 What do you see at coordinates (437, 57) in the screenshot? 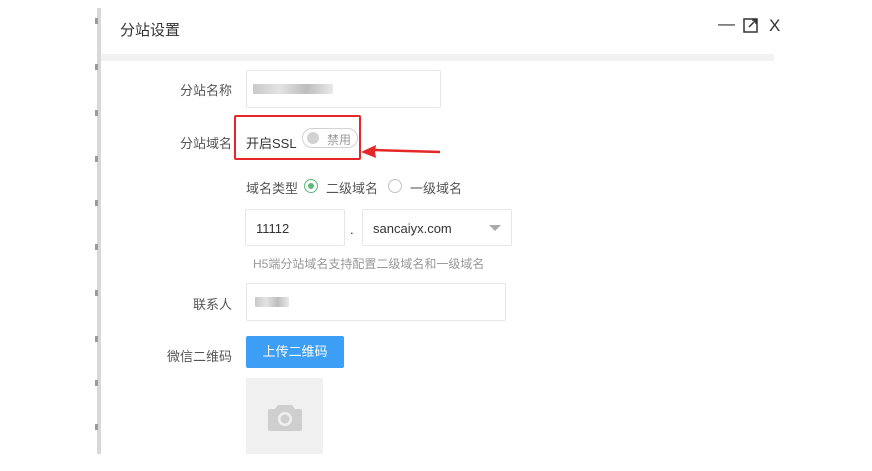
I see `titlebar-separator` at bounding box center [437, 57].